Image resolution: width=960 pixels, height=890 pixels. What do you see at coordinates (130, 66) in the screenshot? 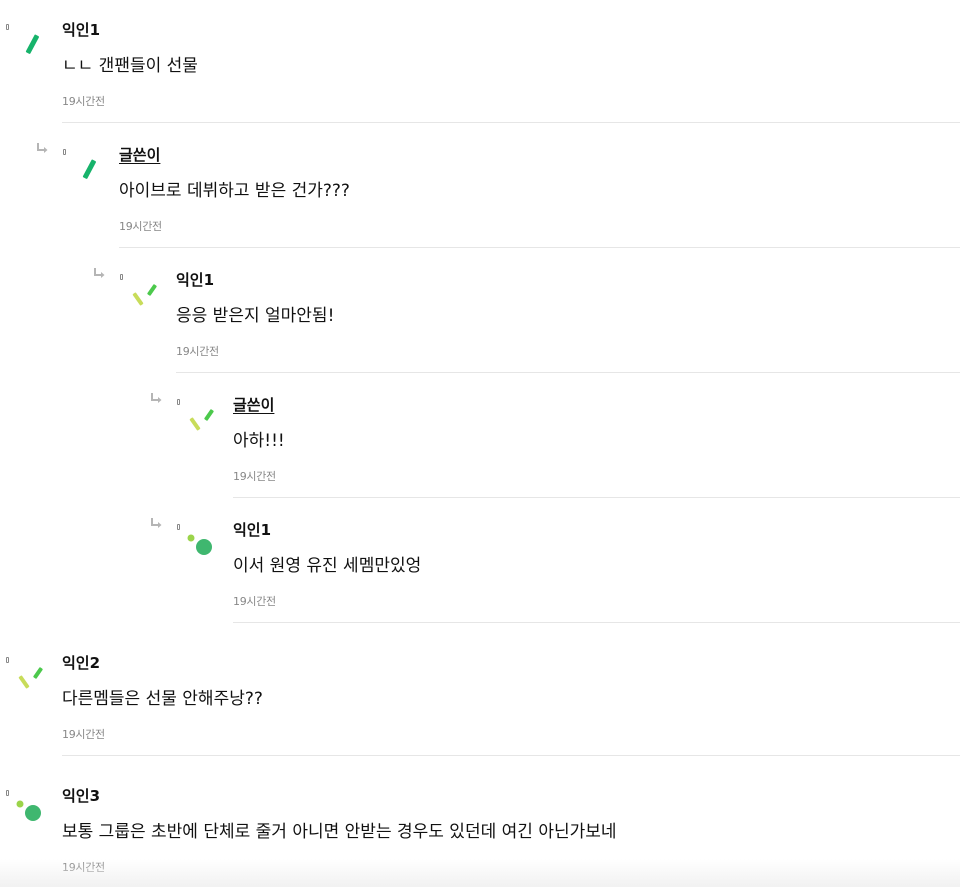
I see `comment-text: ㄴㄴ 갠팬들이 선물` at bounding box center [130, 66].